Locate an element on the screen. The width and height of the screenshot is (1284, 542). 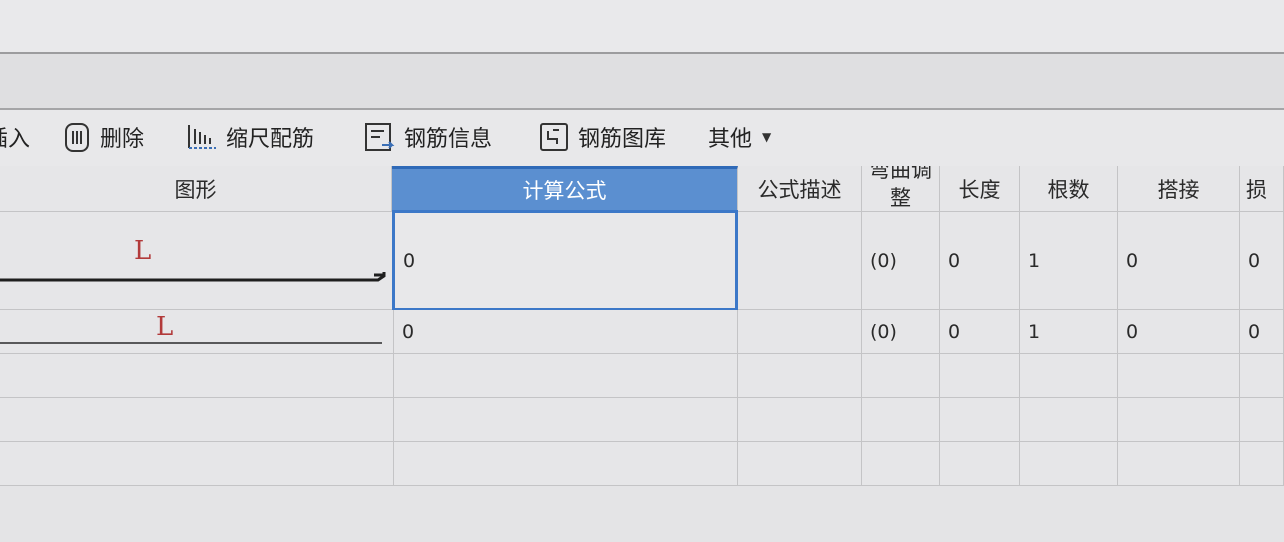
table-row-4-shape is located at coordinates (197, 420).